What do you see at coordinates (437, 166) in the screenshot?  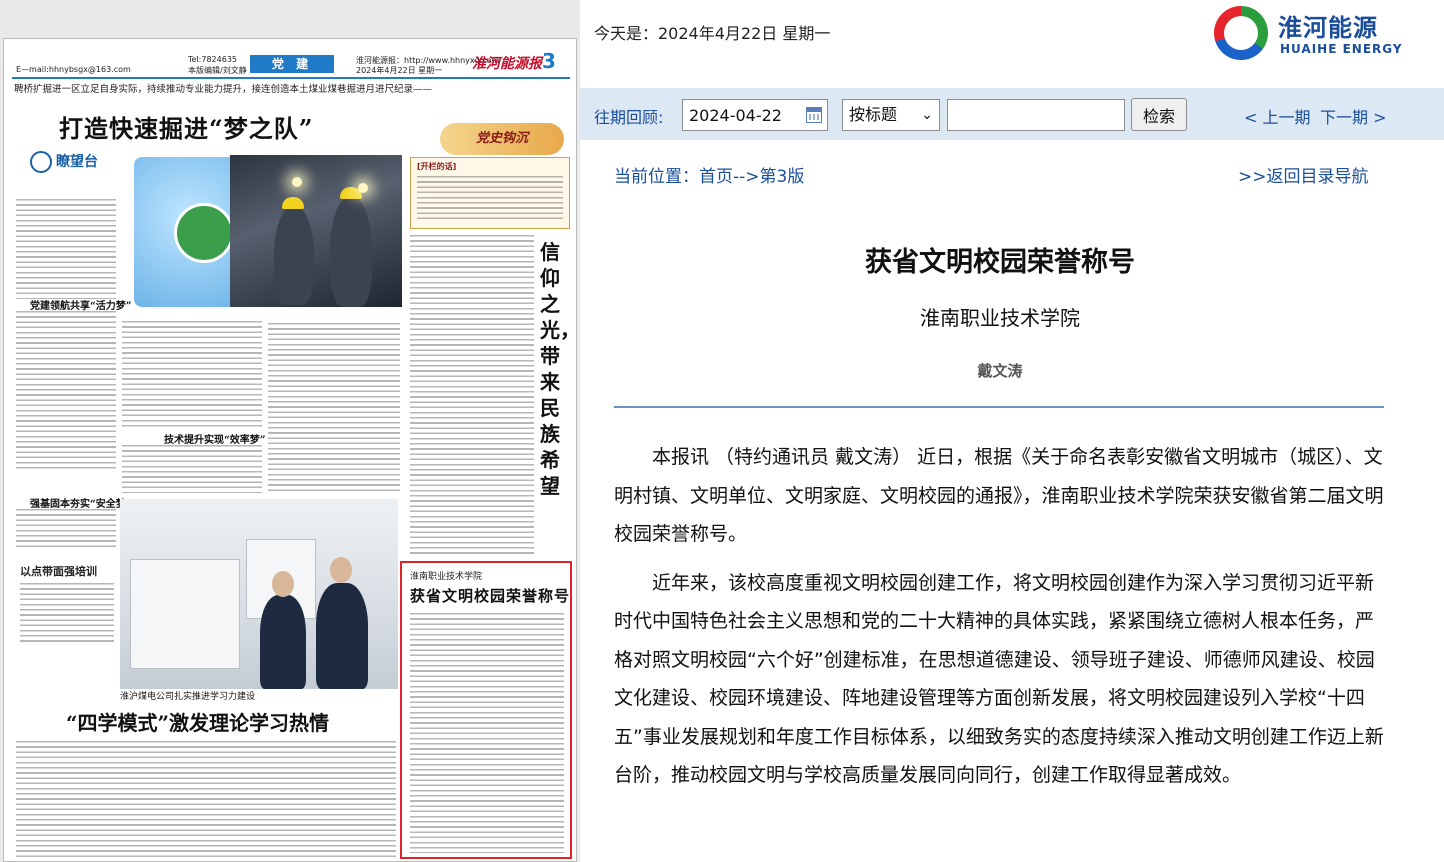 I see `sidebar-tag: [开栏的话]` at bounding box center [437, 166].